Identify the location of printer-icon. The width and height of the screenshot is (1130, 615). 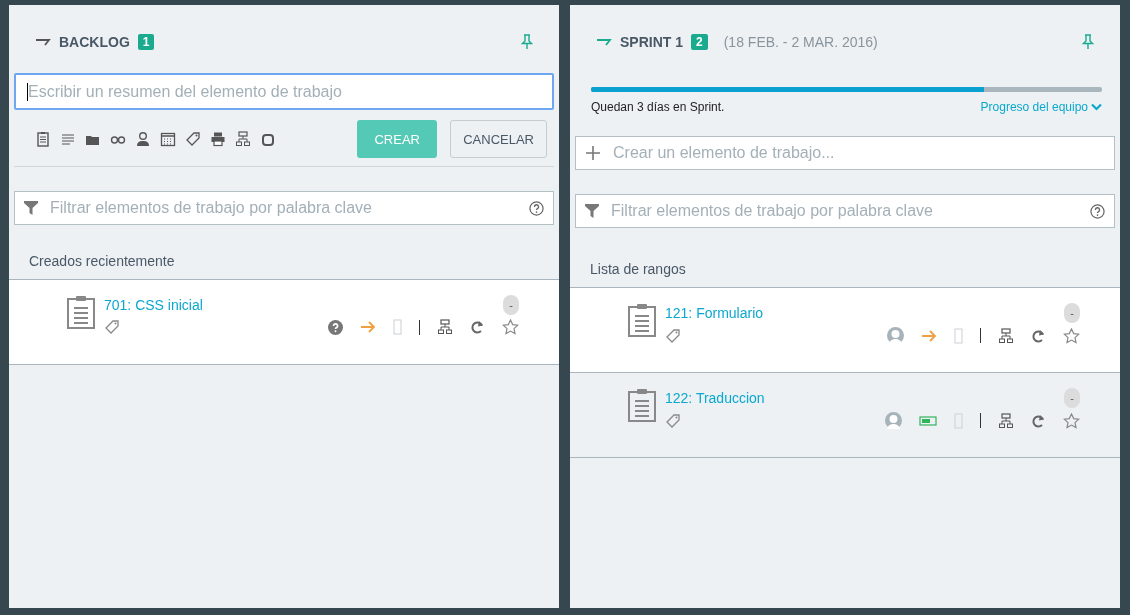
(218, 139).